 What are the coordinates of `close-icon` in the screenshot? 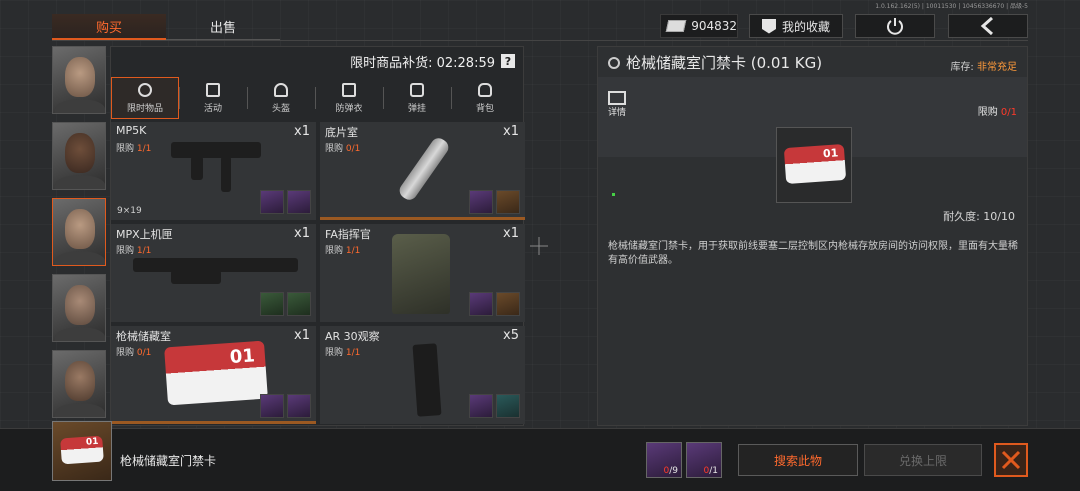 It's located at (1011, 460).